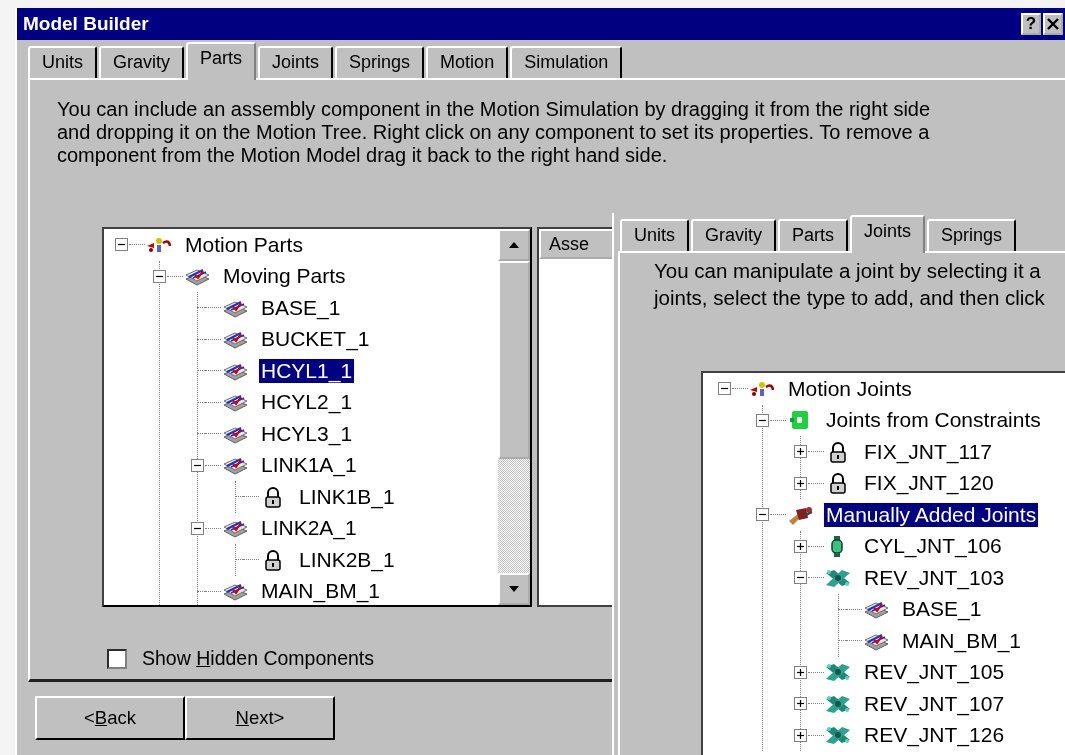 This screenshot has height=755, width=1065. Describe the element at coordinates (934, 735) in the screenshot. I see `tree-item: REV_JNT_126` at that location.